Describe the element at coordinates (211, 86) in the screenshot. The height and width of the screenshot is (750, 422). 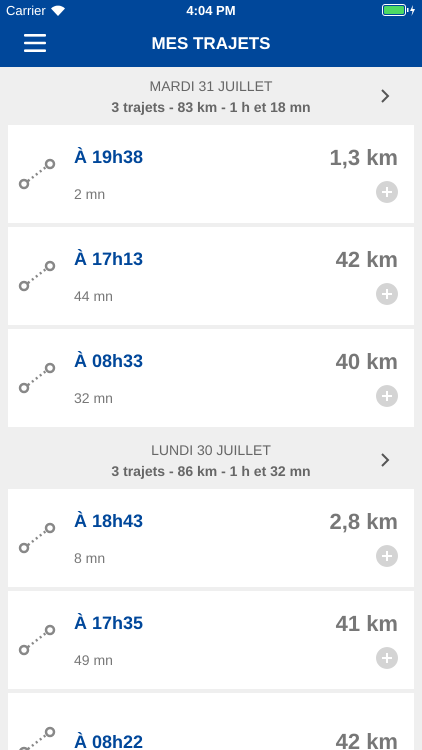
I see `day-date: MARDI 31 JUILLET` at that location.